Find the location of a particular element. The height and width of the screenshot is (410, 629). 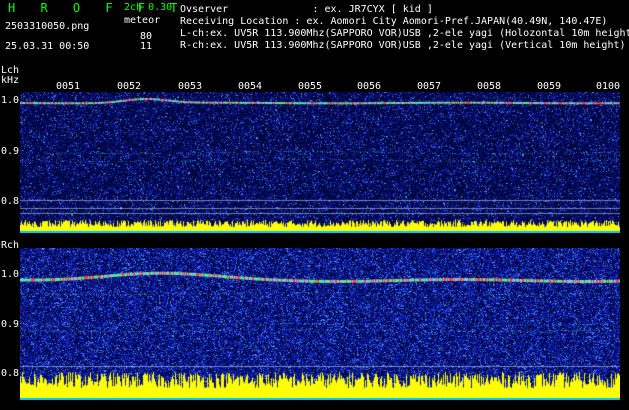

time-tick: 0057 is located at coordinates (429, 86).